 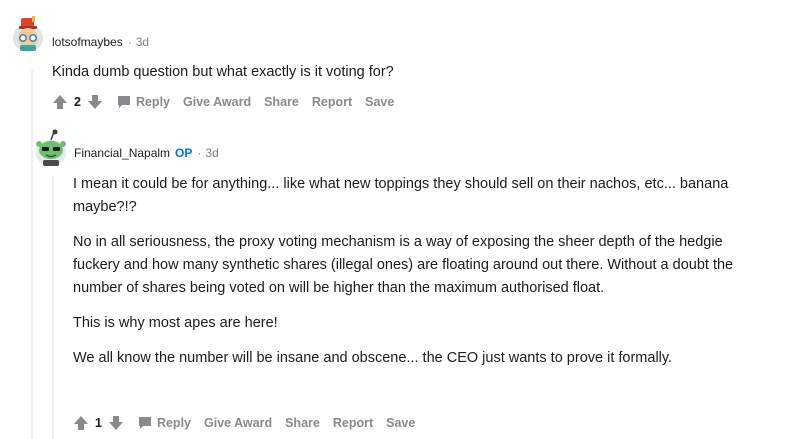 I want to click on comment-actions: 2 Reply Give Award Share Report Save, so click(x=223, y=102).